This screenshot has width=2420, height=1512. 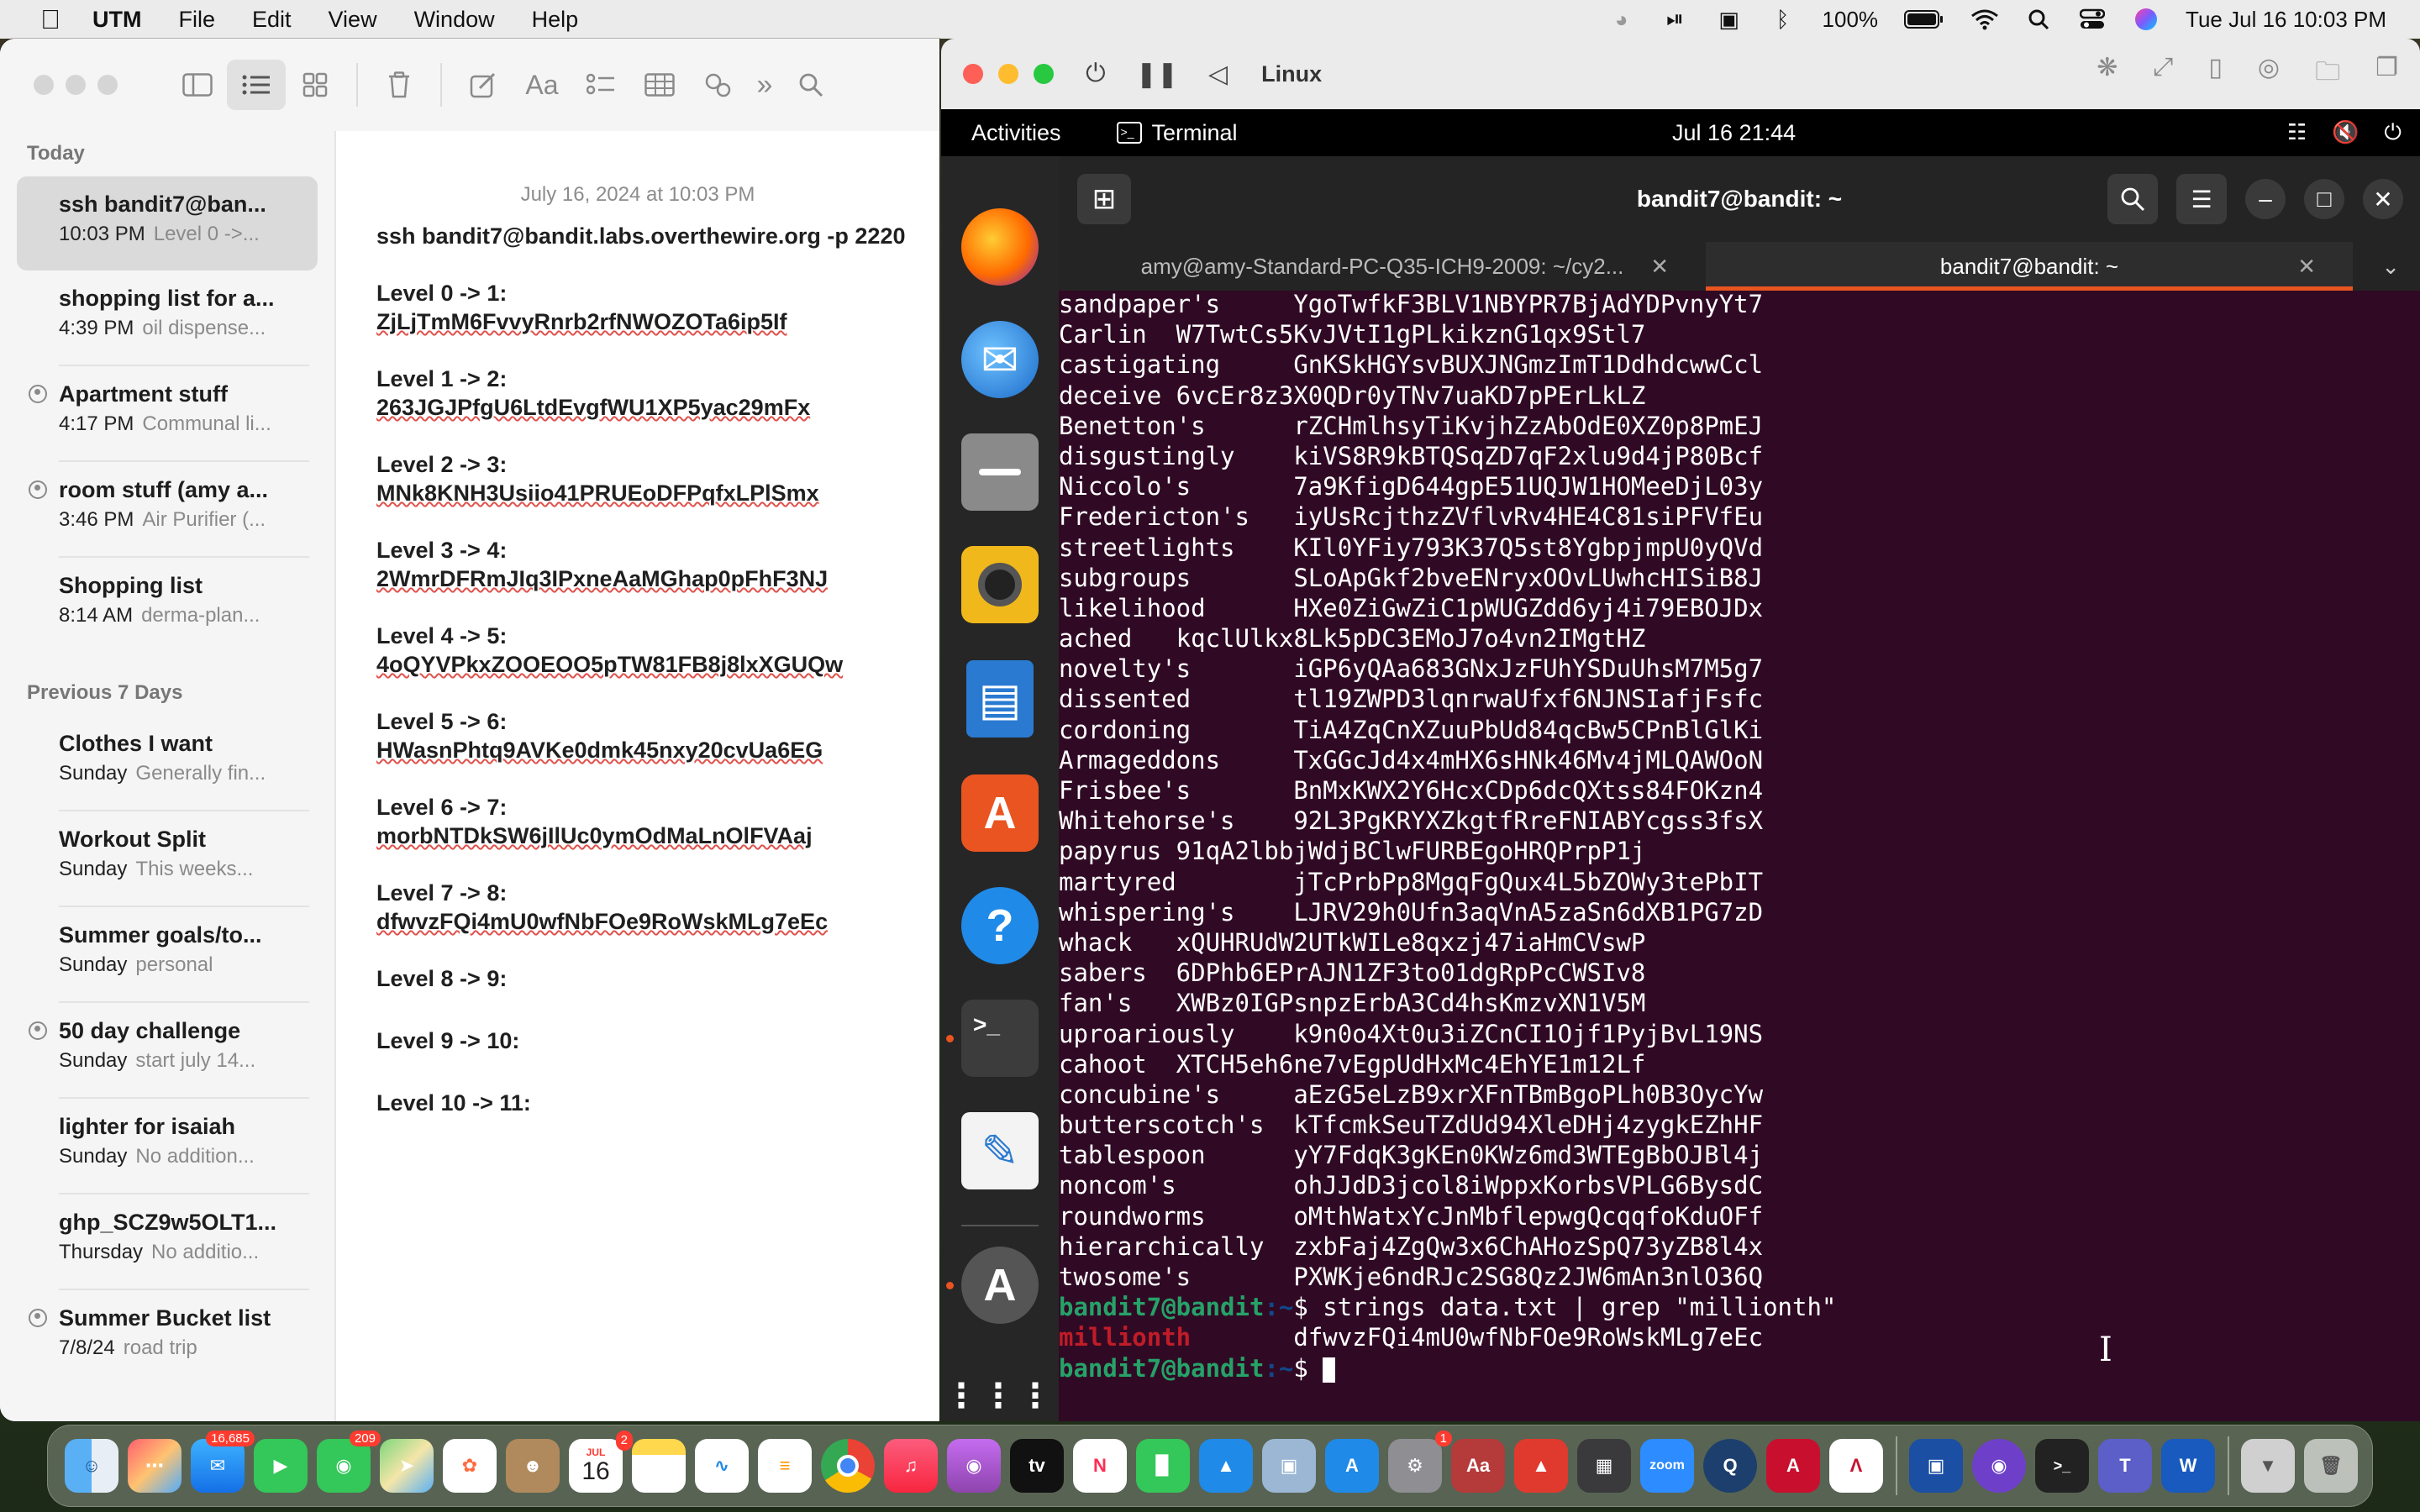 What do you see at coordinates (764, 85) in the screenshot?
I see `more-chevrons-icon: »` at bounding box center [764, 85].